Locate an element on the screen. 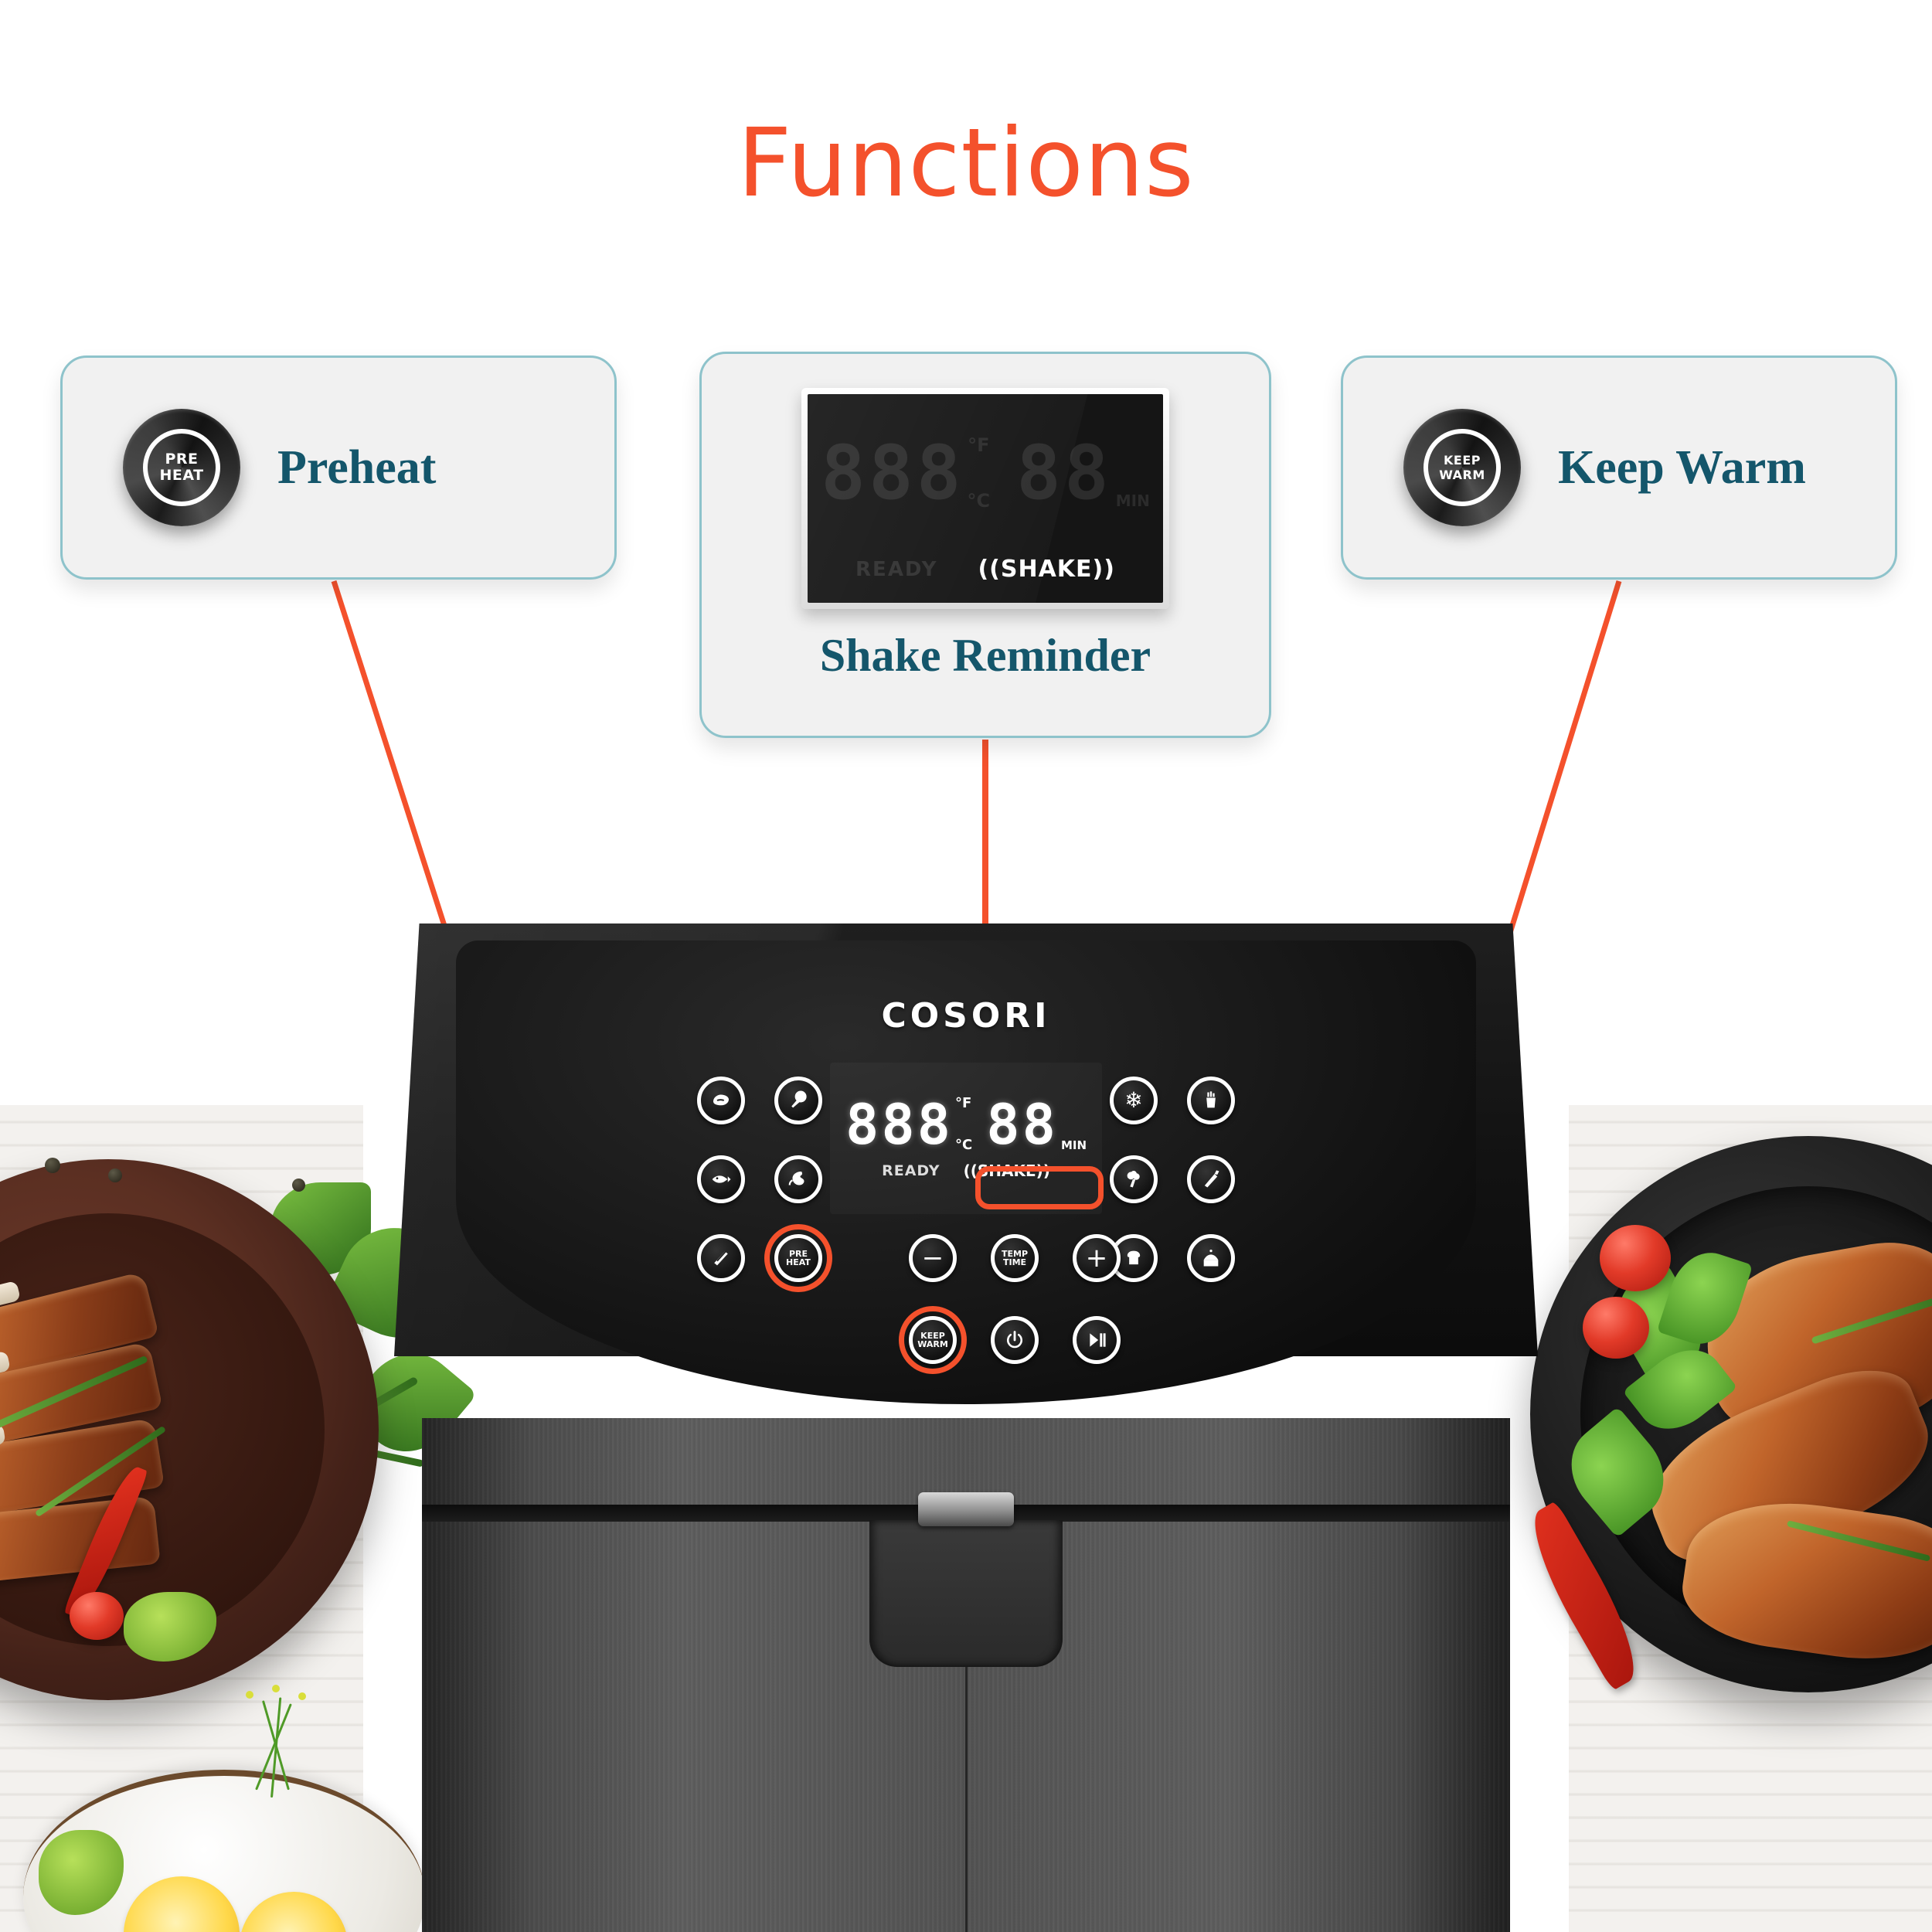 This screenshot has height=1932, width=1932. lcd-display: 888 °F °C 88 MIN READY ((SHAKE)) is located at coordinates (966, 1138).